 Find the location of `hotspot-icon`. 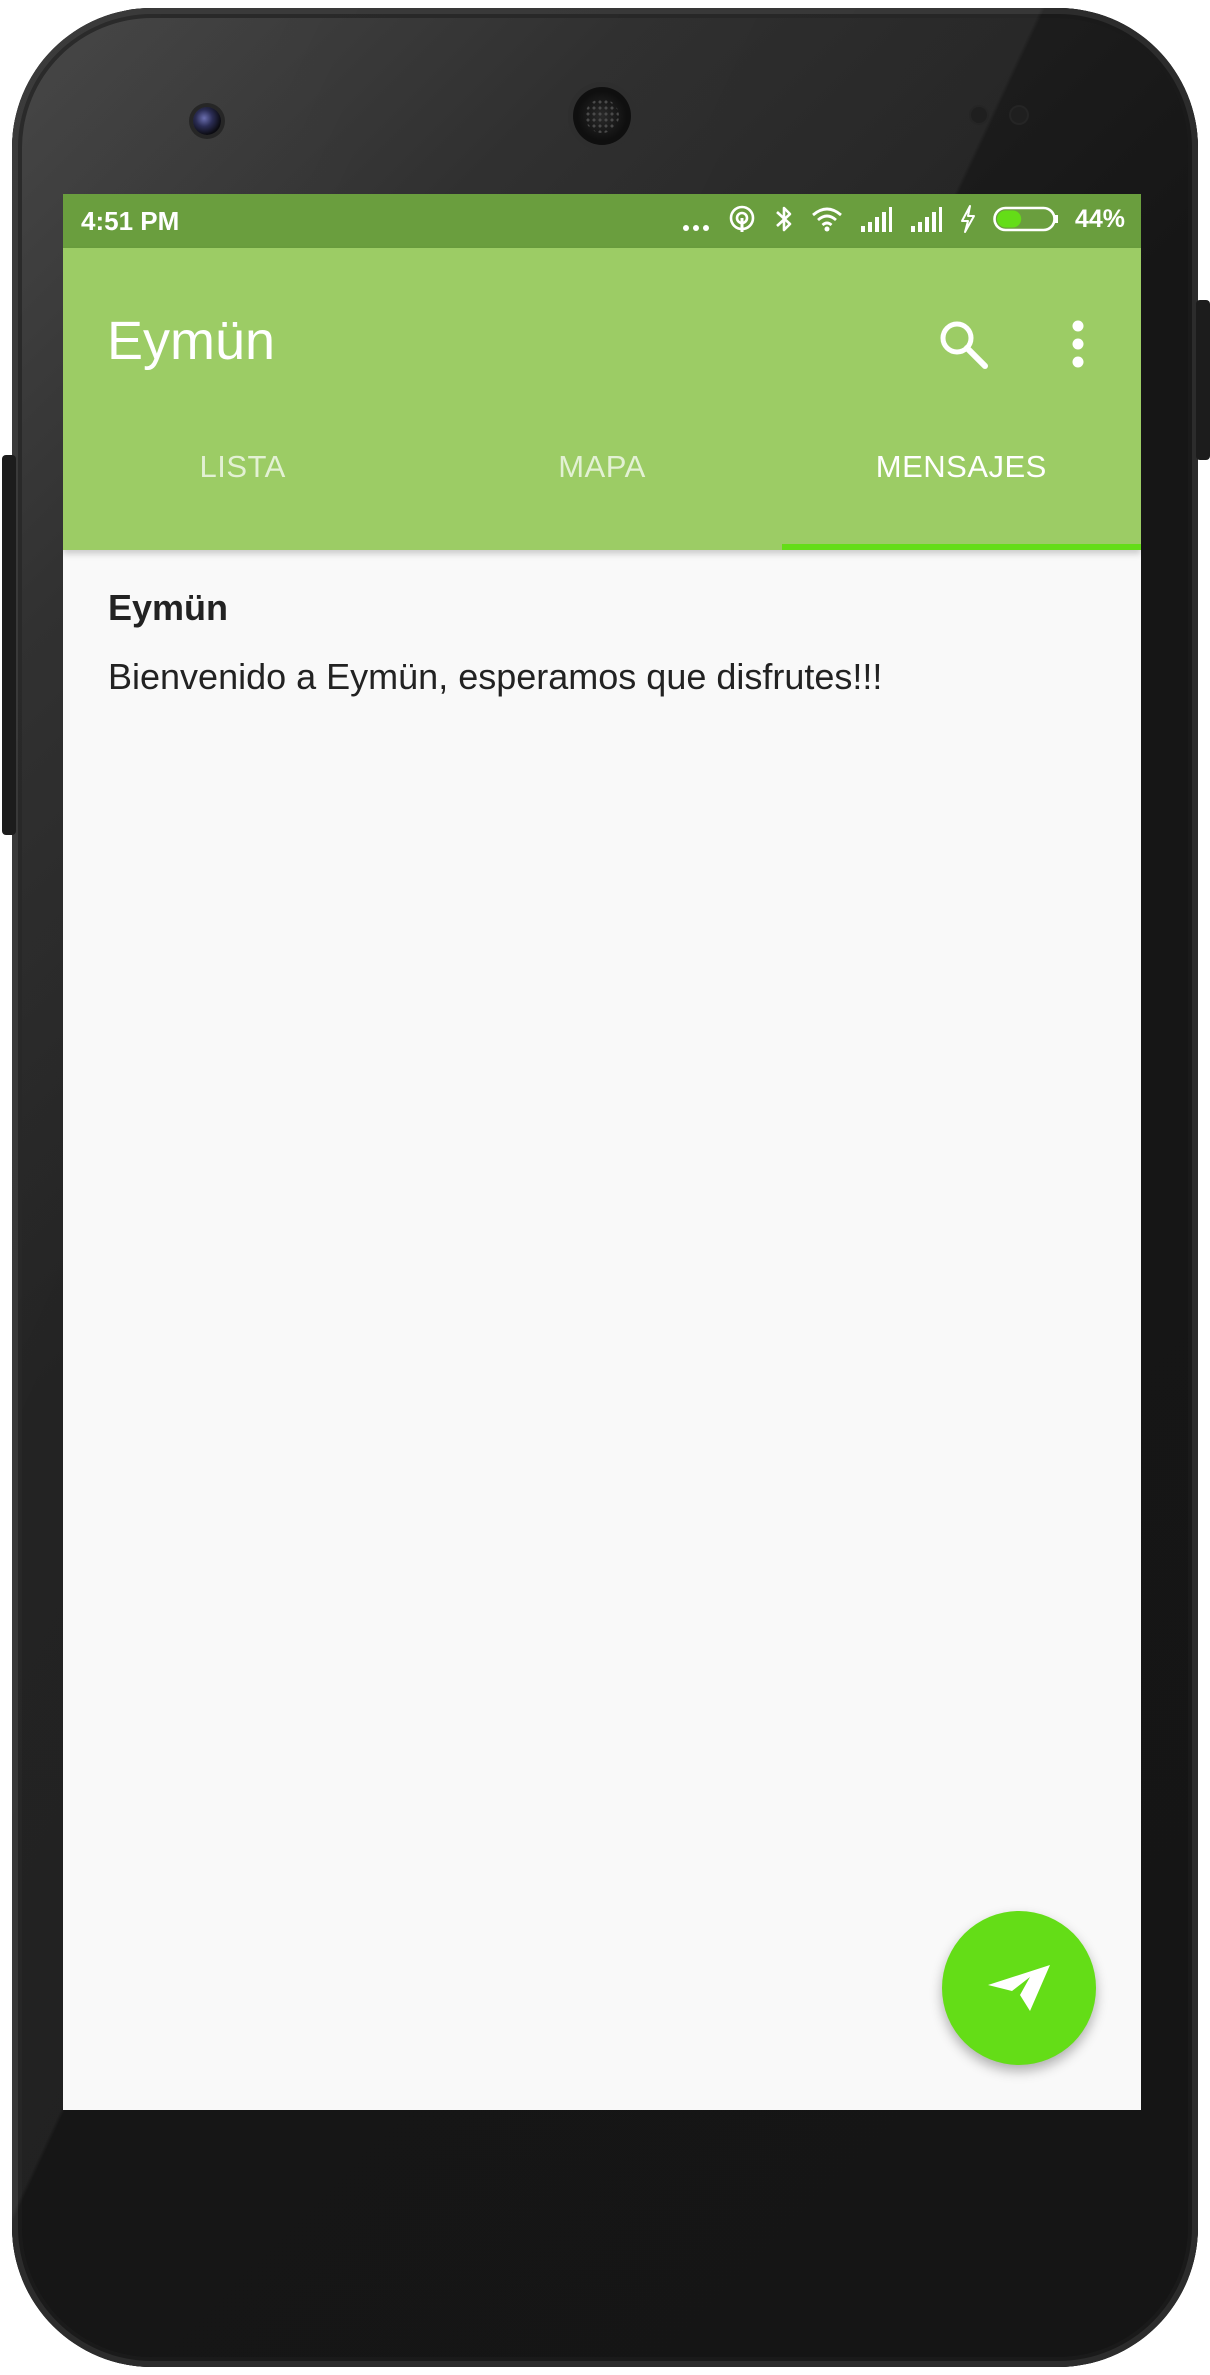

hotspot-icon is located at coordinates (742, 218).